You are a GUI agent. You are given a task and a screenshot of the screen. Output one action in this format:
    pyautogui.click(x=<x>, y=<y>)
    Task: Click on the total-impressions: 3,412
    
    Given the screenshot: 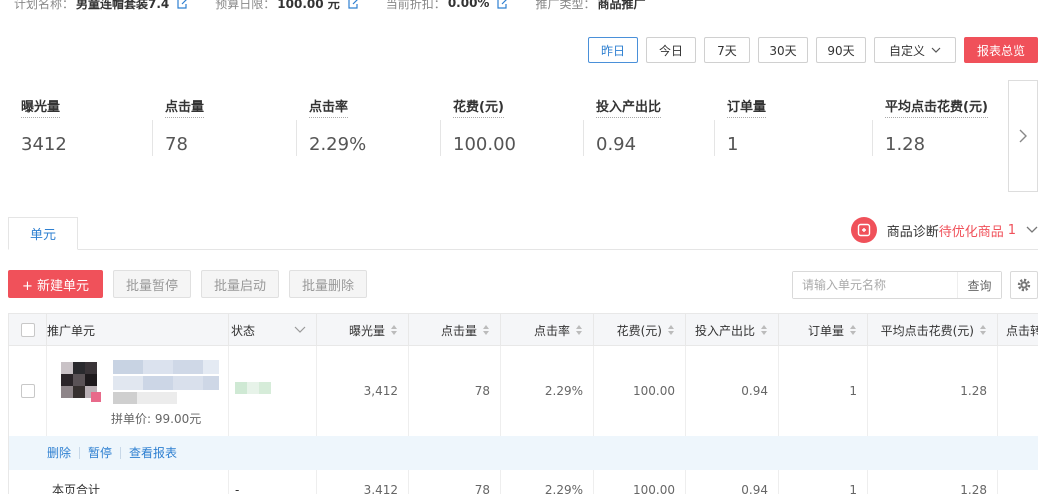 What is the action you would take?
    pyautogui.click(x=363, y=482)
    